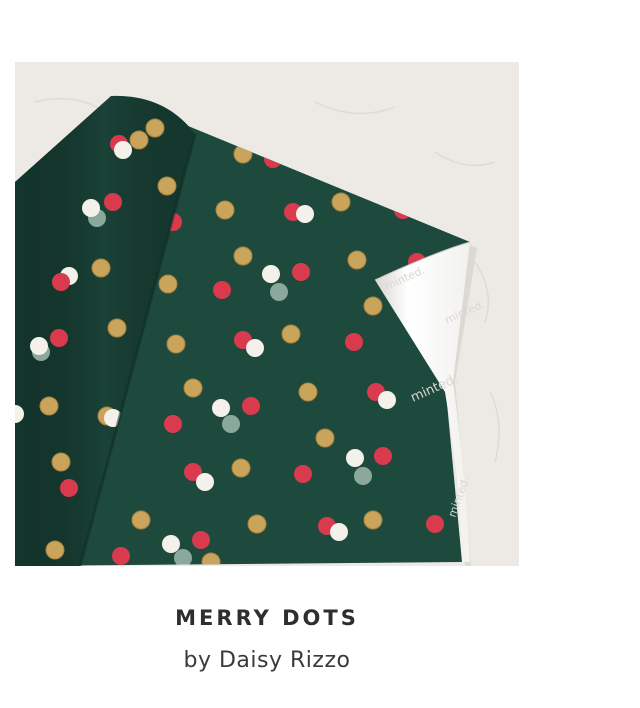  I want to click on product-artist: by Daisy Rizzo, so click(267, 660).